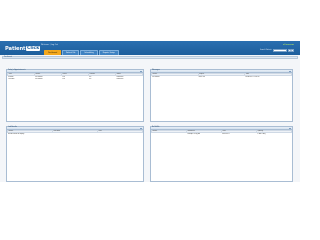 The width and height of the screenshot is (320, 240). I want to click on tab-dashboard: Dashboard, so click(53, 52).